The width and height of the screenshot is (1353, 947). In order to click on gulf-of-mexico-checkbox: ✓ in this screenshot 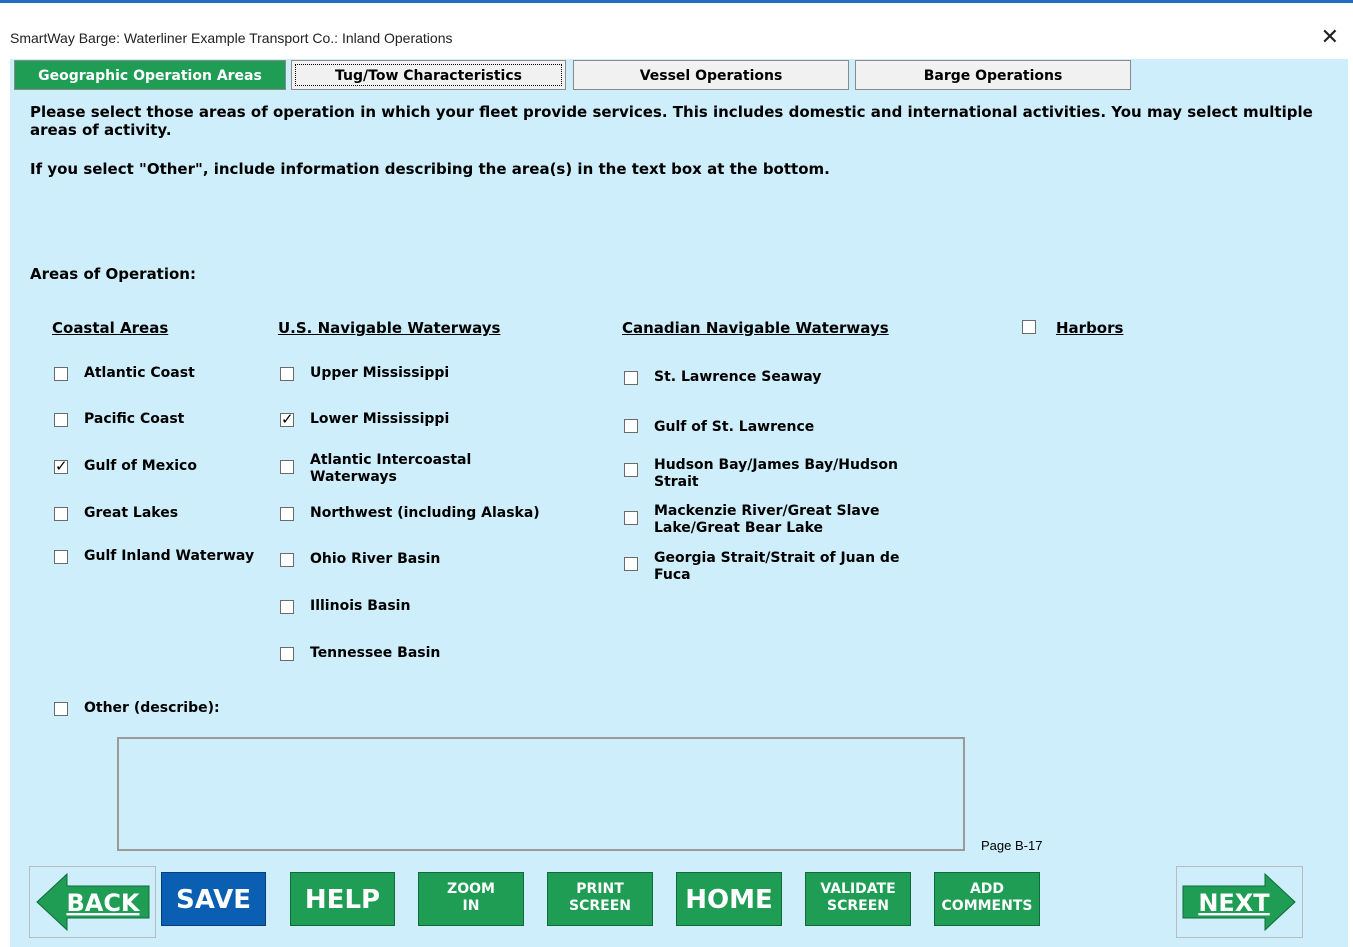, I will do `click(61, 466)`.